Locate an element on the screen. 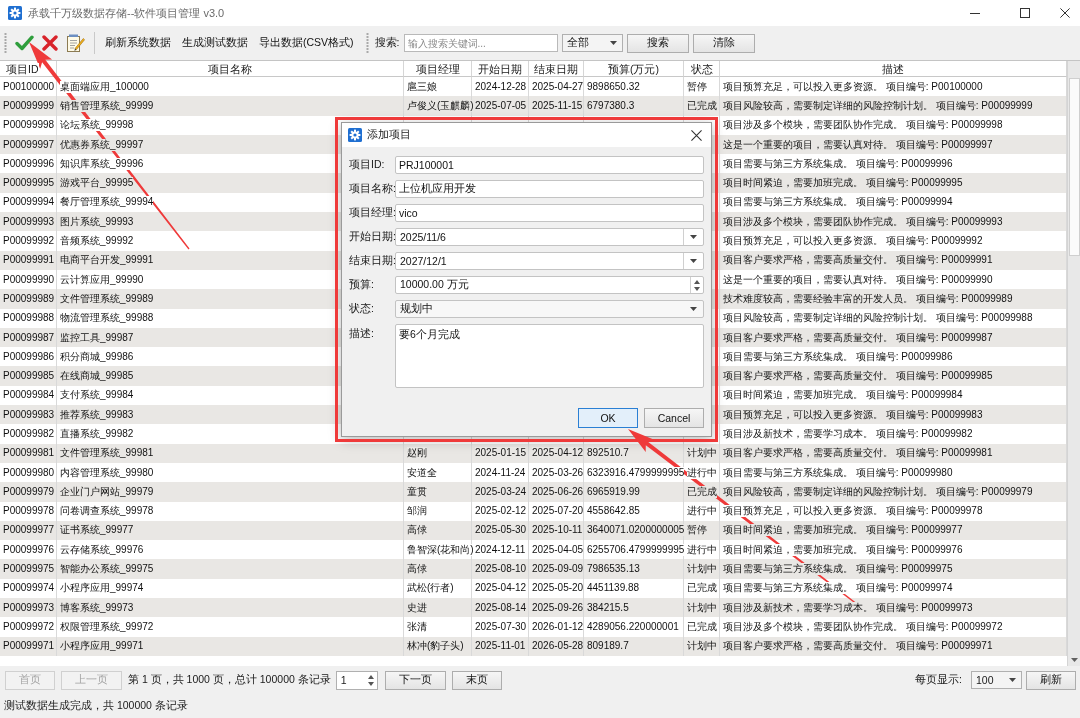 This screenshot has height=718, width=1080. table-cell: 6797380.3 is located at coordinates (634, 106).